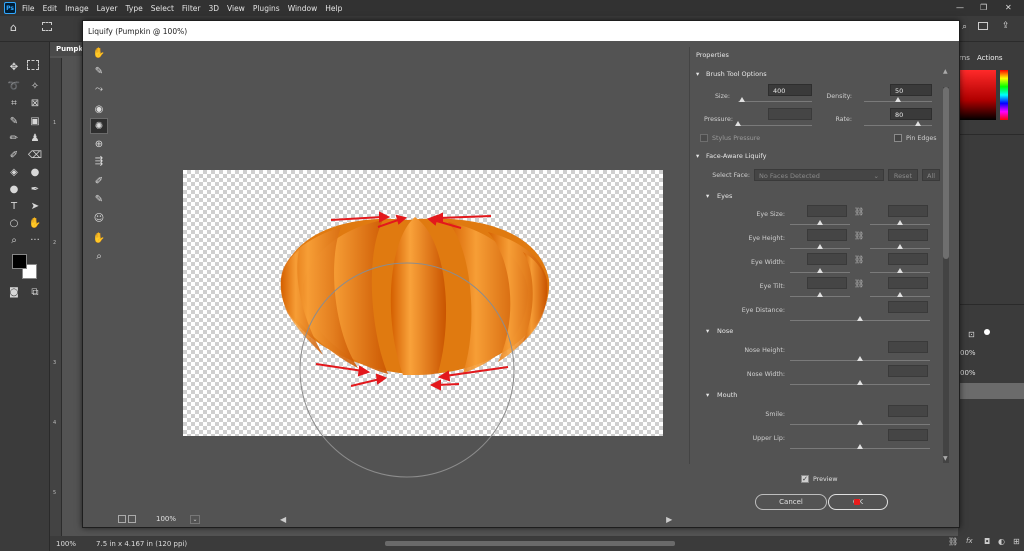 The height and width of the screenshot is (551, 1024). Describe the element at coordinates (99, 199) in the screenshot. I see `thaw-mask-icon: ✎` at that location.